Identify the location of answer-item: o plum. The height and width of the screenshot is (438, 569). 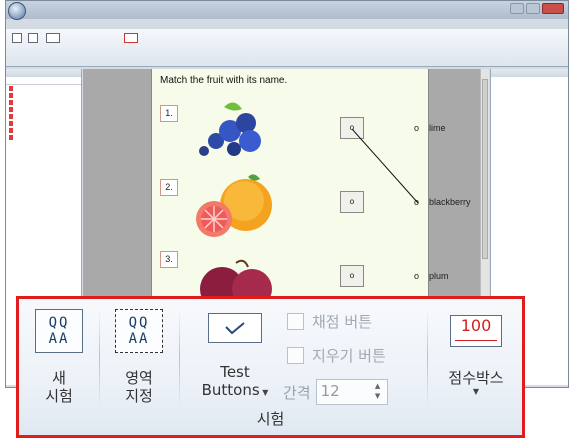
(431, 276).